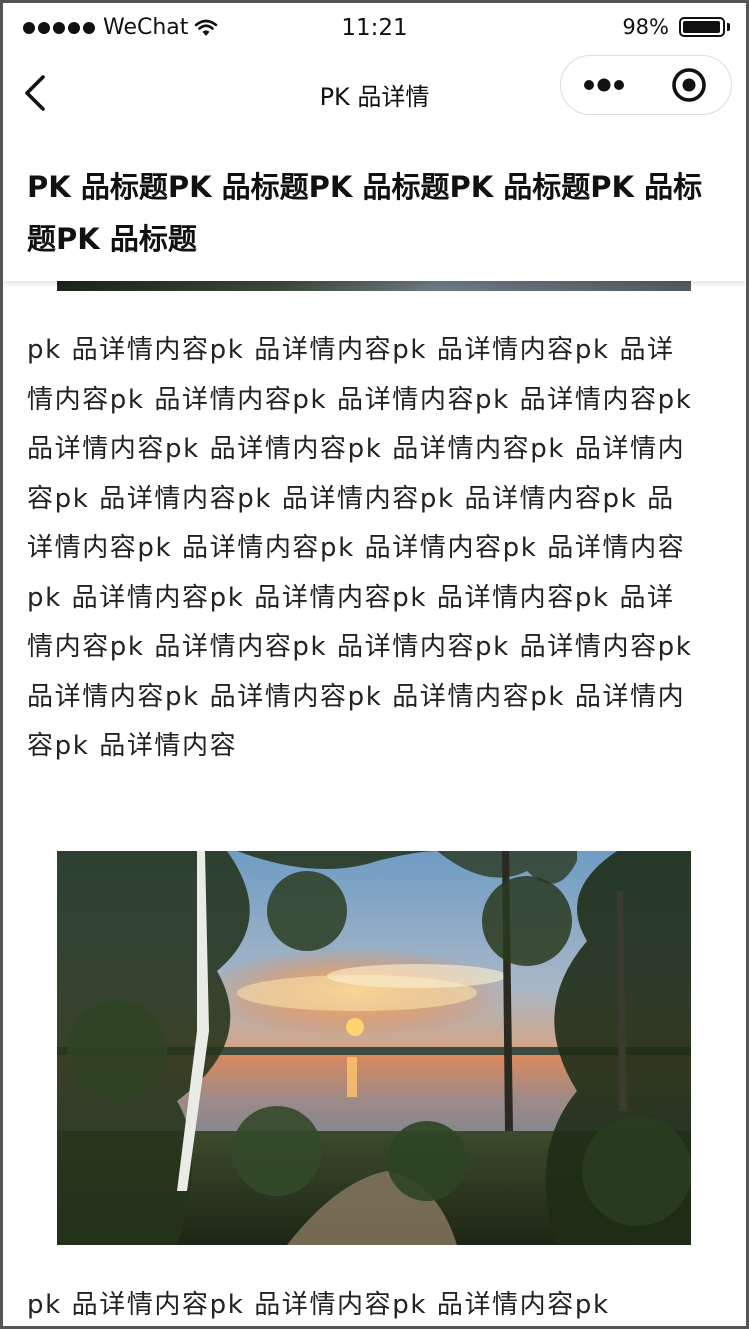 The height and width of the screenshot is (1329, 749). I want to click on more-dots-icon, so click(603, 85).